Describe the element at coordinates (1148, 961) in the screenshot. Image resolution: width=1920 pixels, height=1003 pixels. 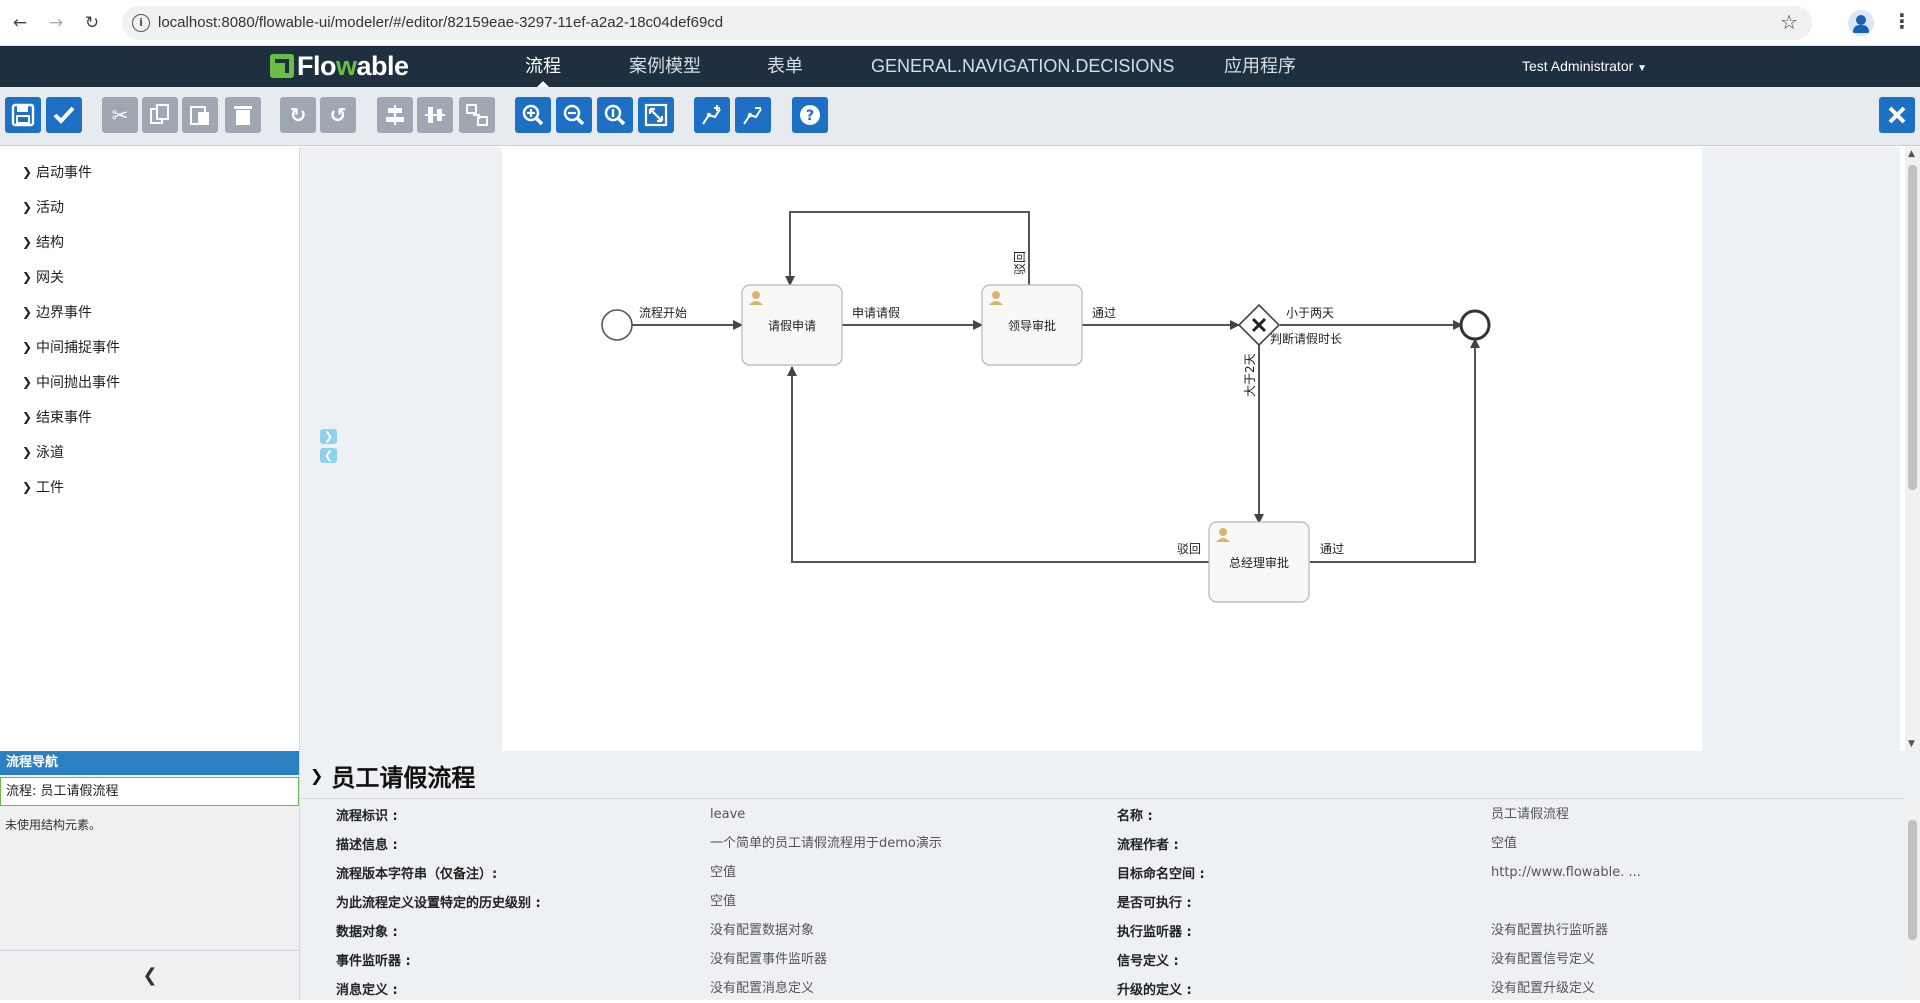
I see `prop-label: 信号定义 :` at that location.